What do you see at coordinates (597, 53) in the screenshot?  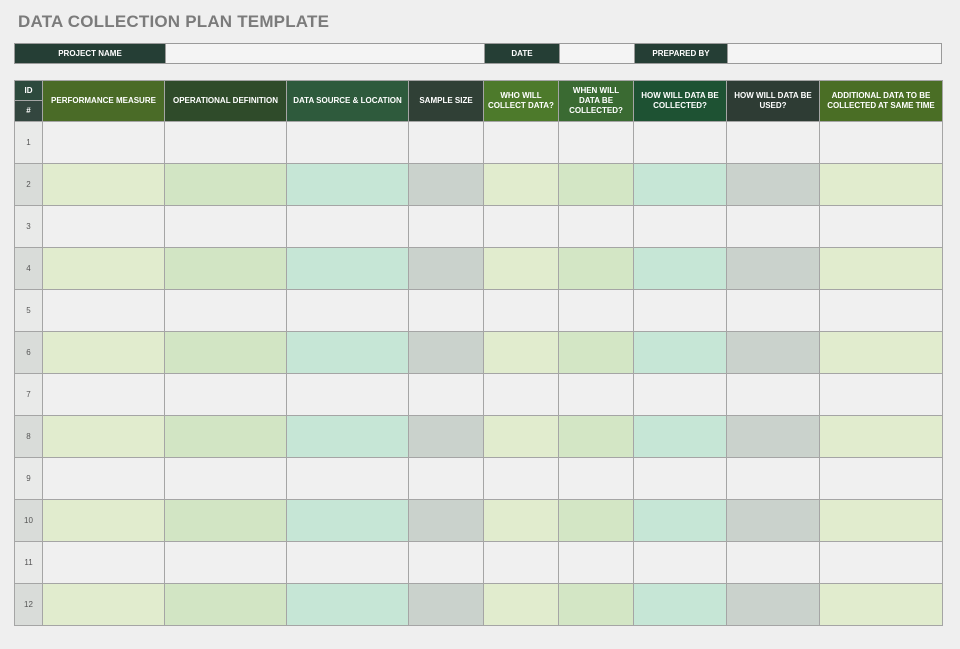 I see `date-field` at bounding box center [597, 53].